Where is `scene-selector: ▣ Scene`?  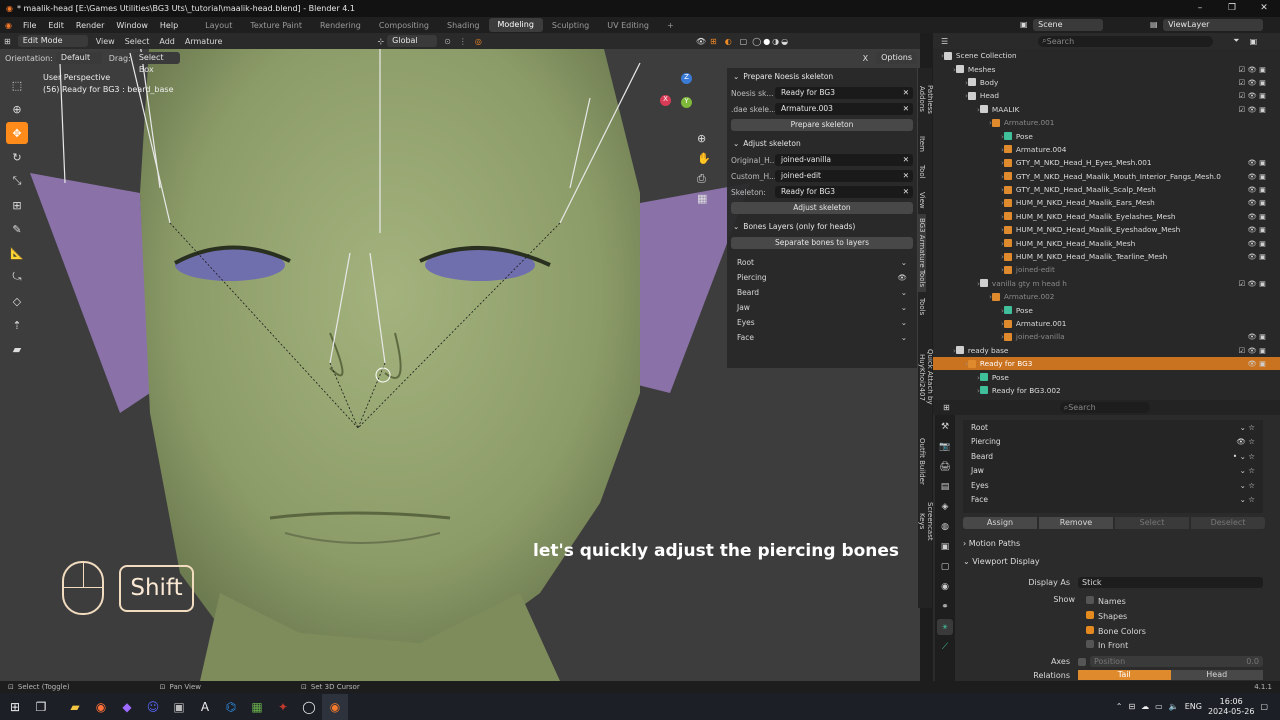
scene-selector: ▣ Scene is located at coordinates (1063, 25).